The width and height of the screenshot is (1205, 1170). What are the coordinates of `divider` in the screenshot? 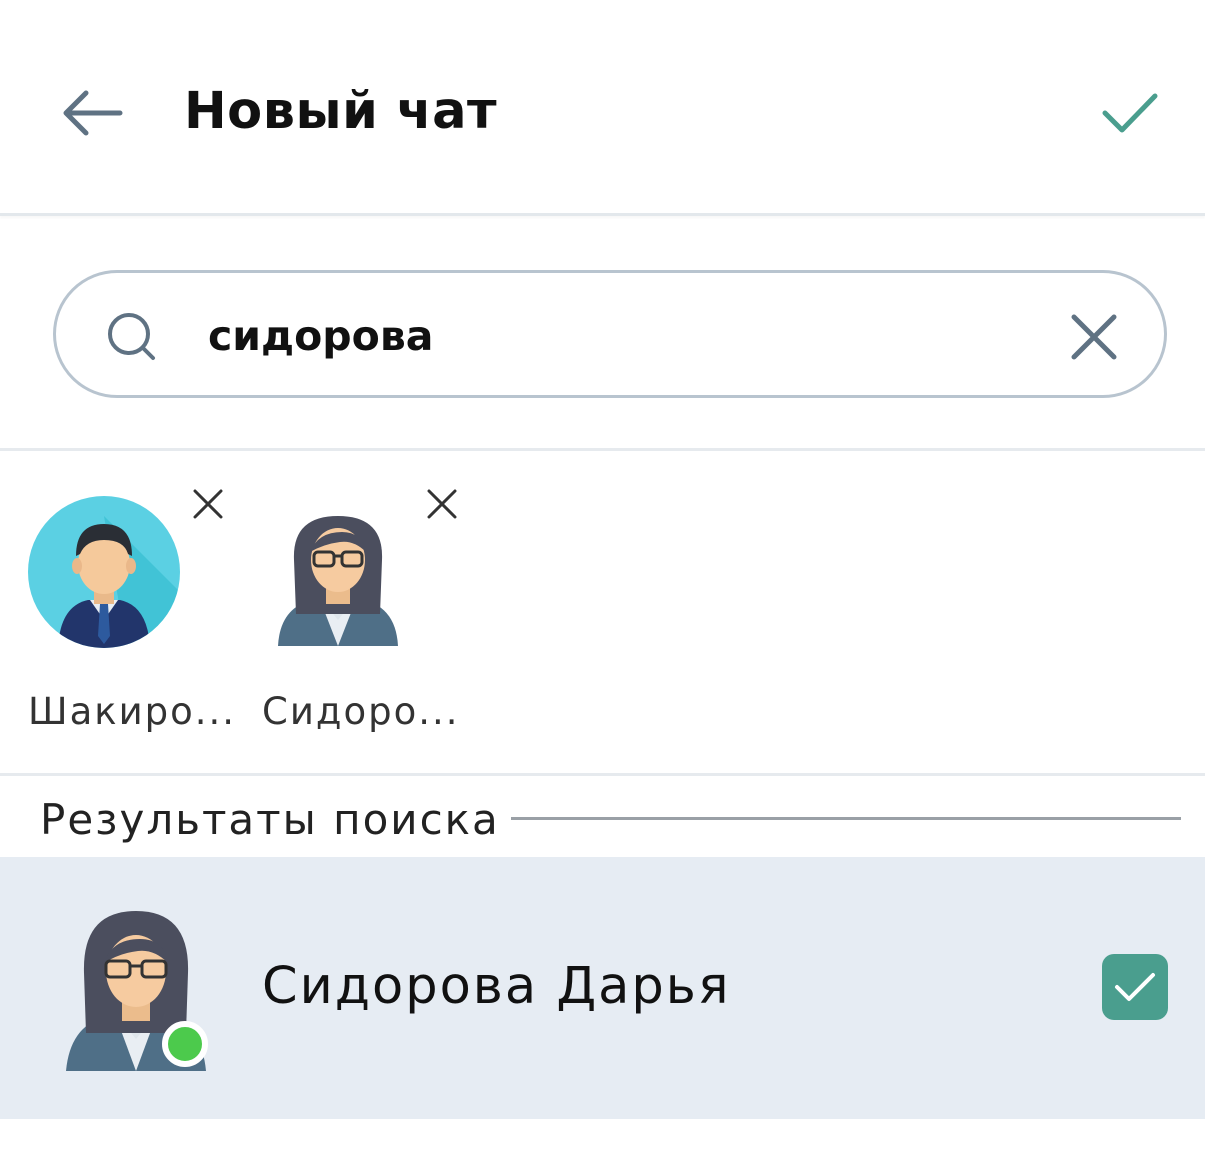 It's located at (846, 818).